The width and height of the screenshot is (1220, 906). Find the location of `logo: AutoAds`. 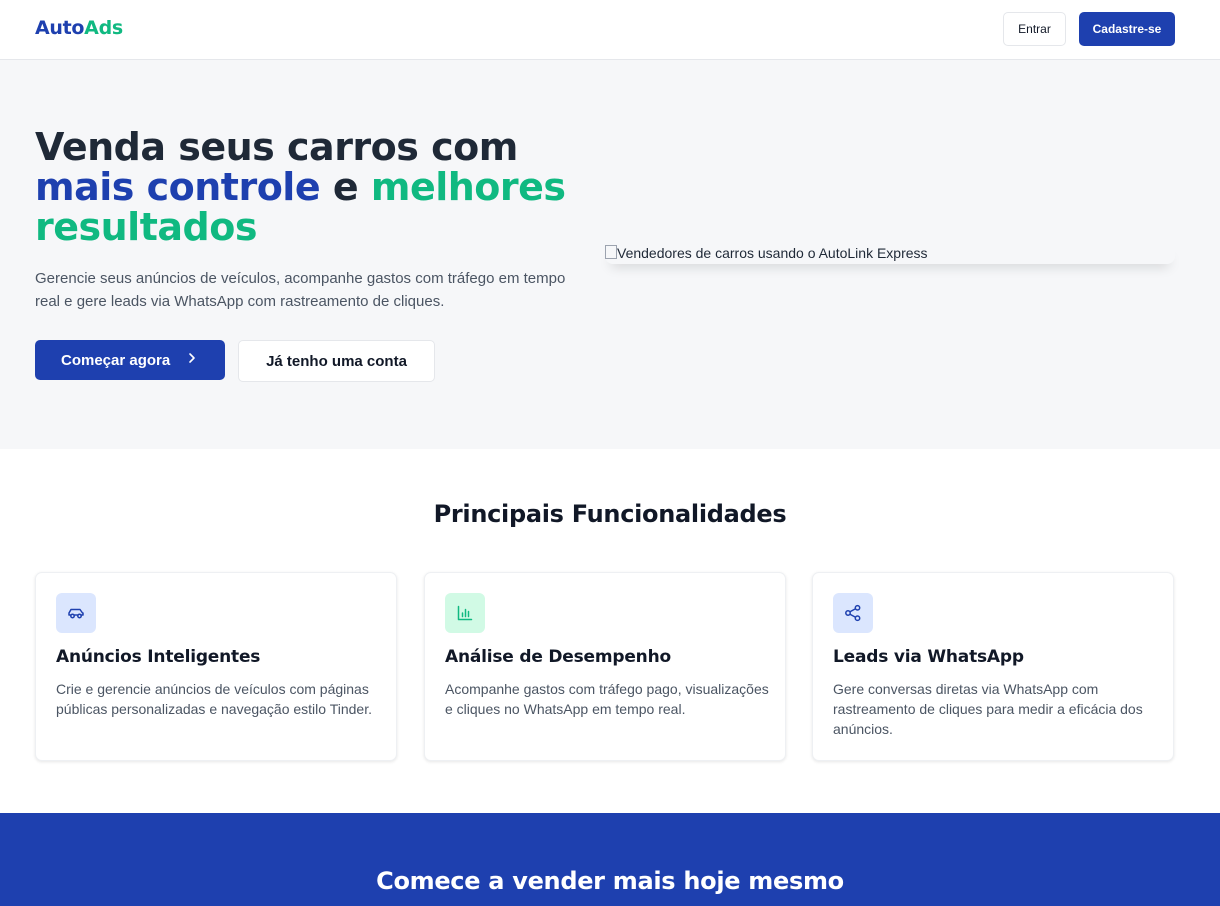

logo: AutoAds is located at coordinates (79, 28).